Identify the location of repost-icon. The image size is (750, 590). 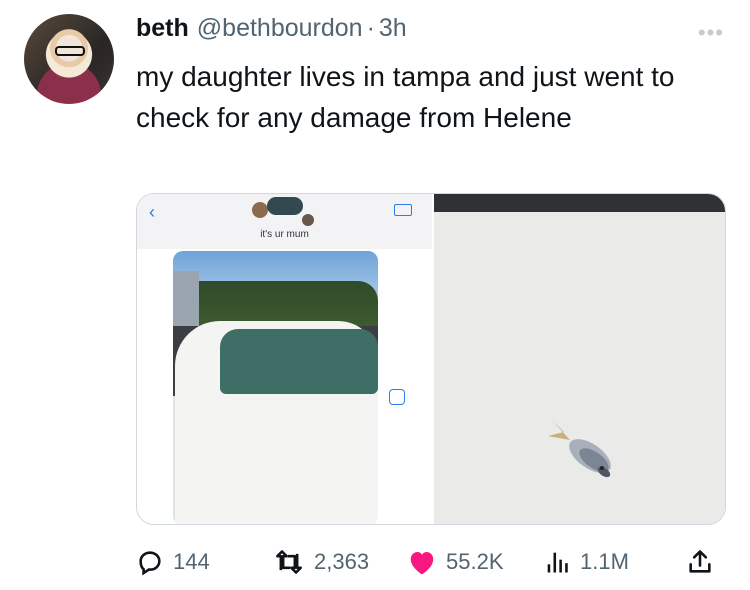
(289, 562).